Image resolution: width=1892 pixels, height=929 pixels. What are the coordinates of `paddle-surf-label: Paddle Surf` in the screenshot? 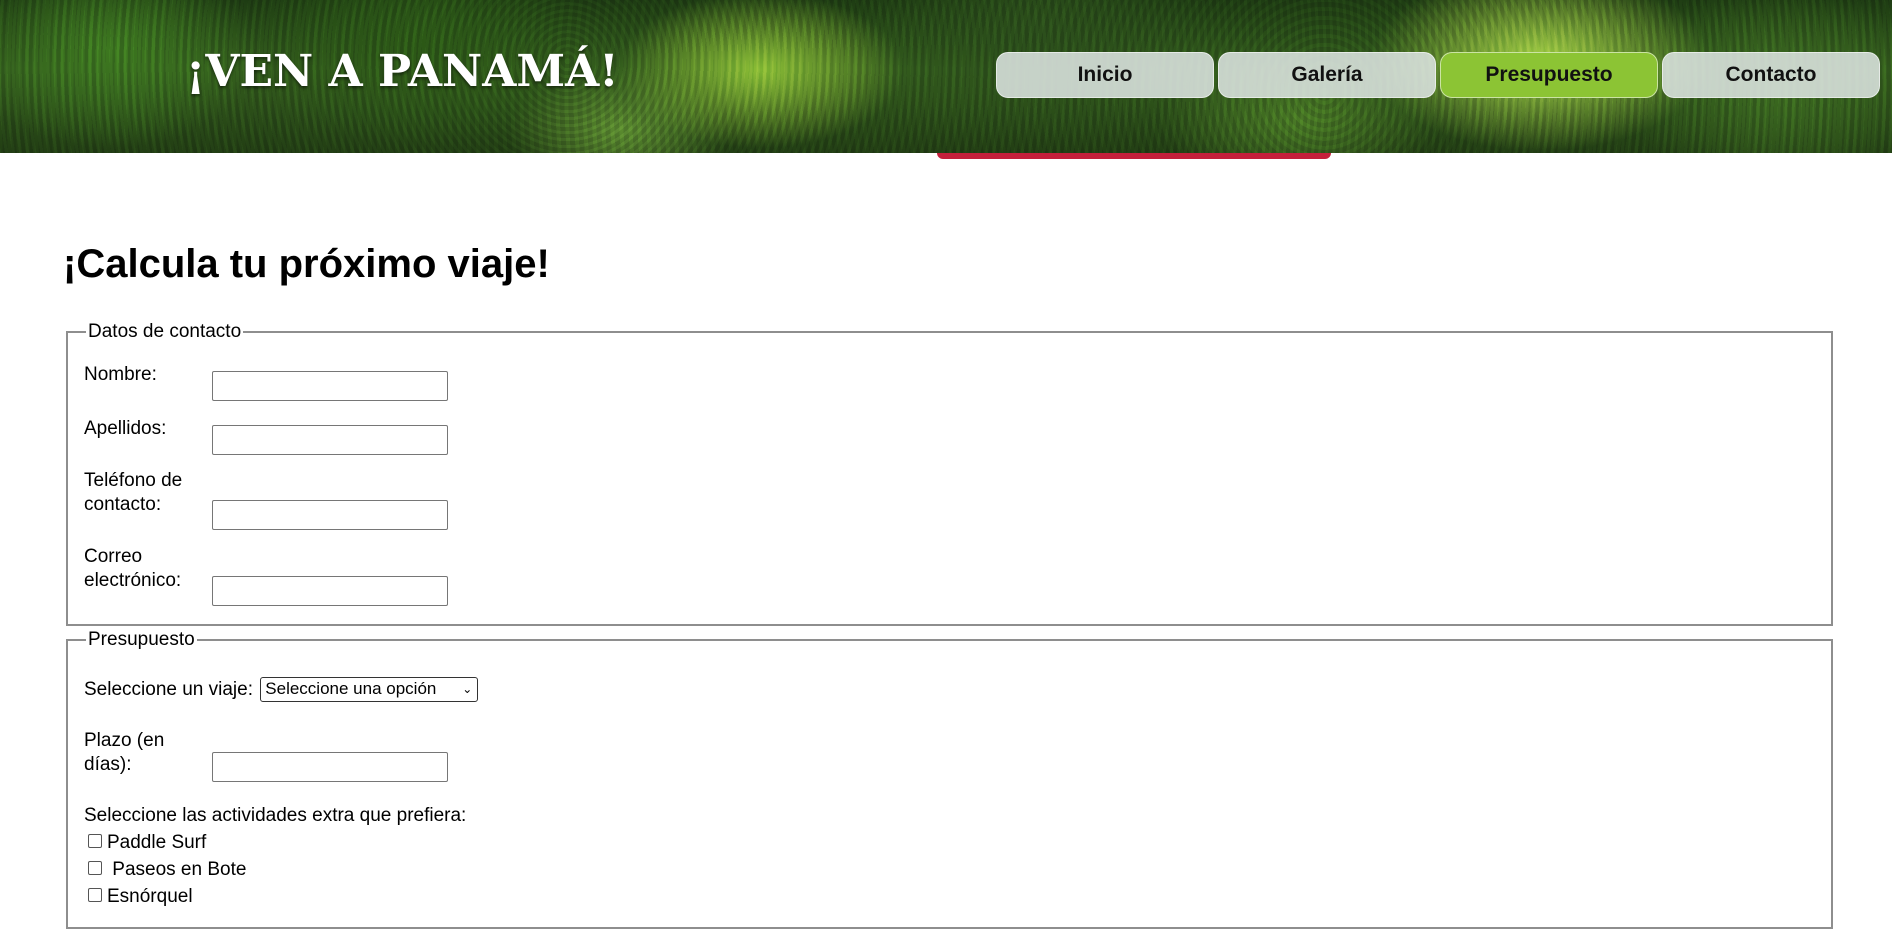 It's located at (157, 842).